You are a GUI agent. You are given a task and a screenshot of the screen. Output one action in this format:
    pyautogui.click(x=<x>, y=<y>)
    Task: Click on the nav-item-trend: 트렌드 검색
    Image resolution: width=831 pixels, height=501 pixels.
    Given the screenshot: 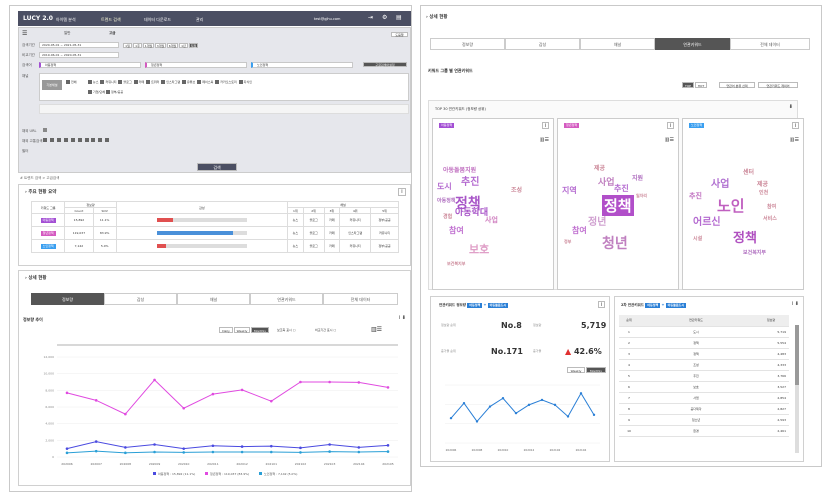 What is the action you would take?
    pyautogui.click(x=111, y=20)
    